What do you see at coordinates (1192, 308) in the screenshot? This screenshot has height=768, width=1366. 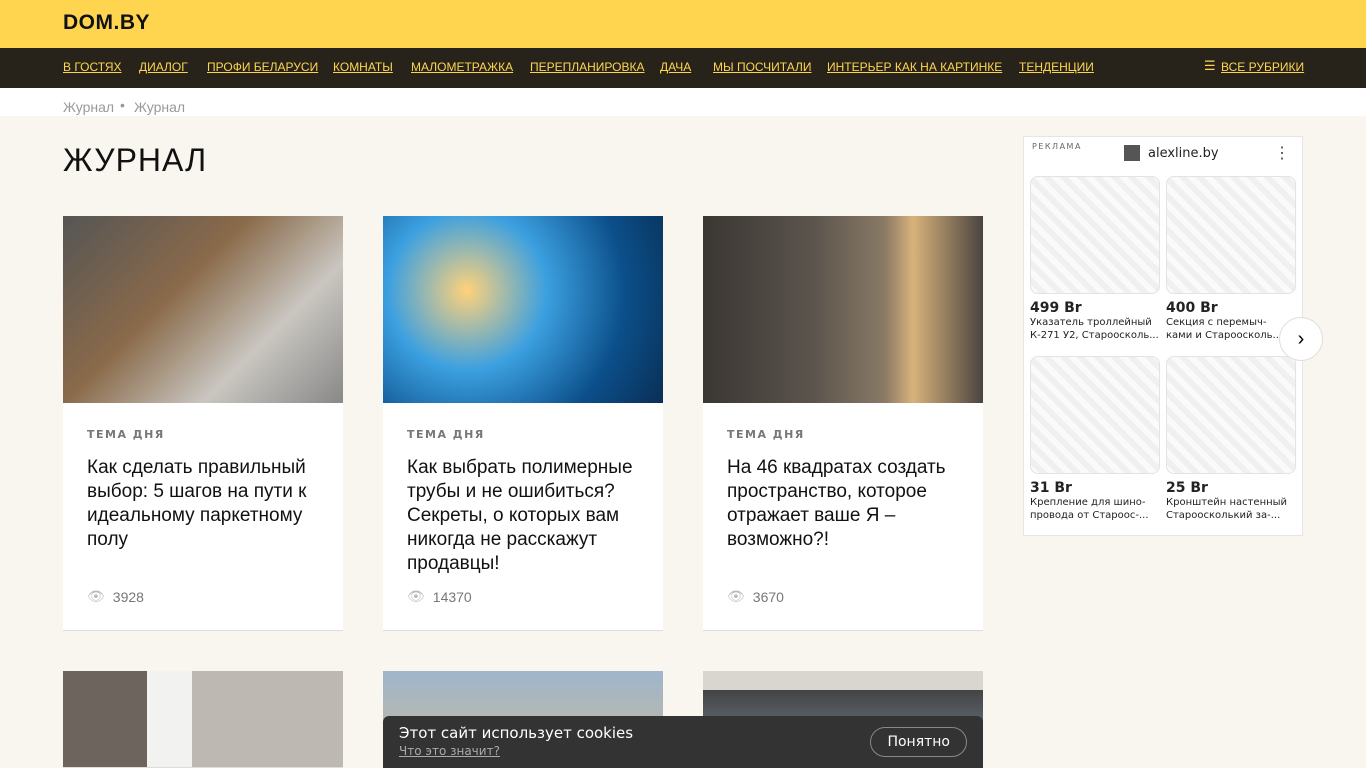 I see `product-price: 400 Br` at bounding box center [1192, 308].